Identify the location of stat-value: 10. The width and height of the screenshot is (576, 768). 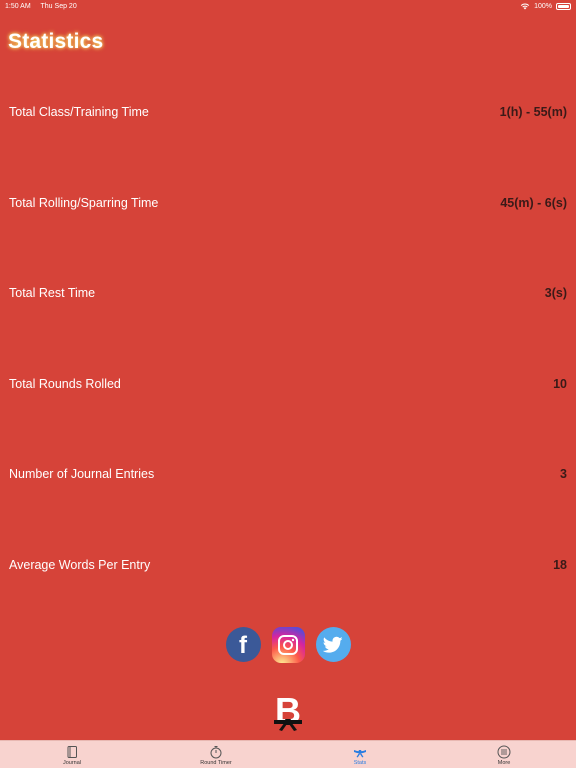
(560, 384).